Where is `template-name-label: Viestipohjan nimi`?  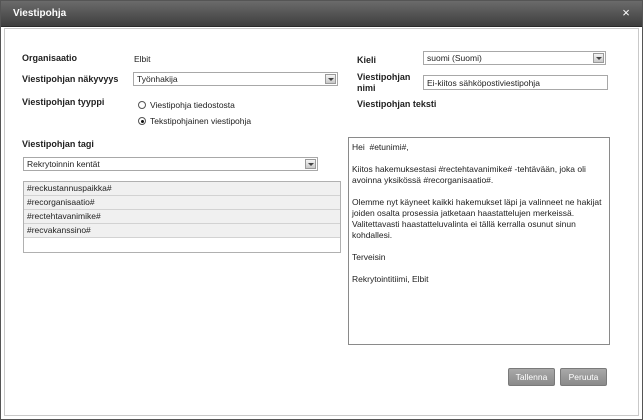
template-name-label: Viestipohjan nimi is located at coordinates (384, 82).